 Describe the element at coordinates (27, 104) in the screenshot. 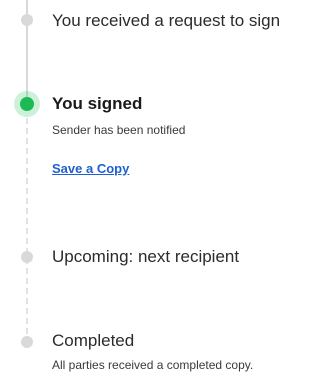

I see `step-active-dot-icon` at that location.